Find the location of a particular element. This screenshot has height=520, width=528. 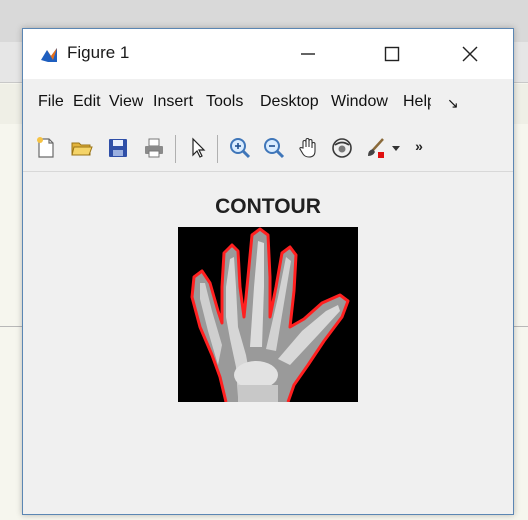

figure-toolbar: » is located at coordinates (268, 149).